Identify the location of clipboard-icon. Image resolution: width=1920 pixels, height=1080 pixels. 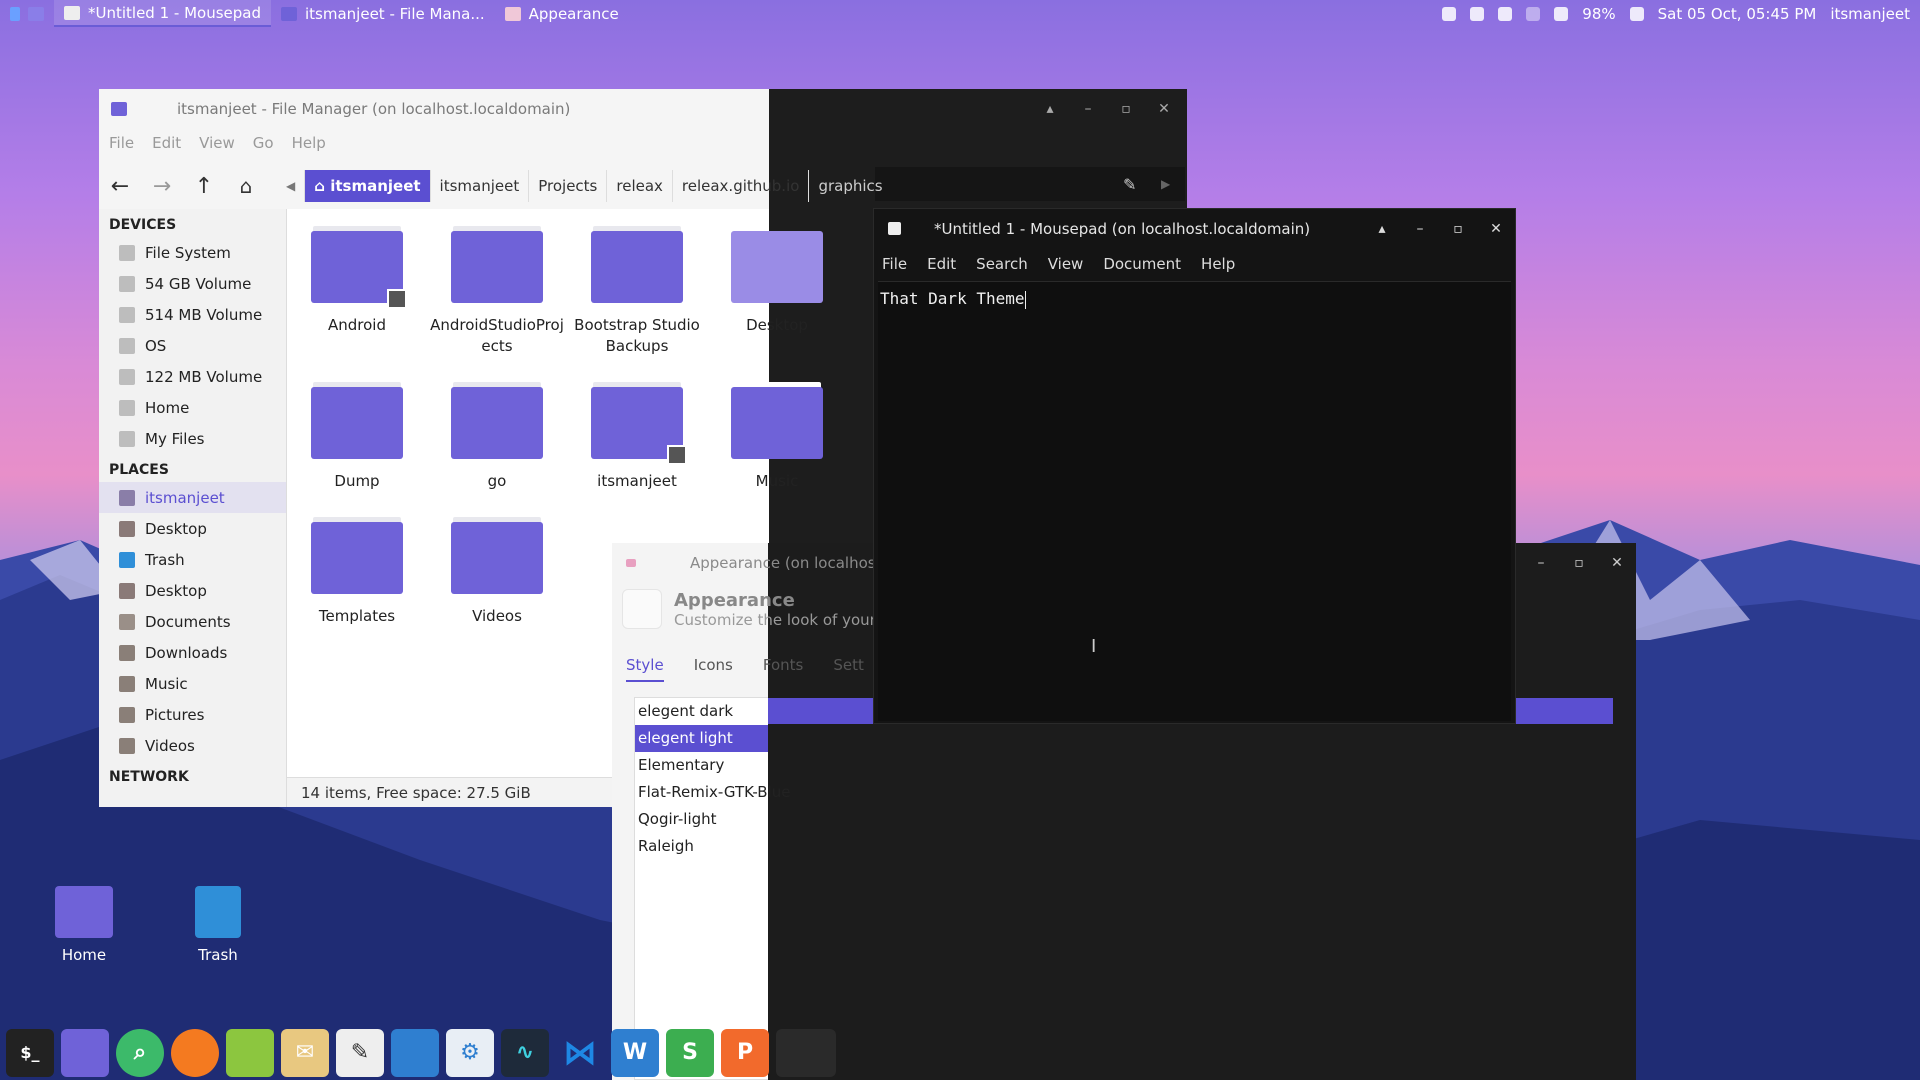
(1477, 13).